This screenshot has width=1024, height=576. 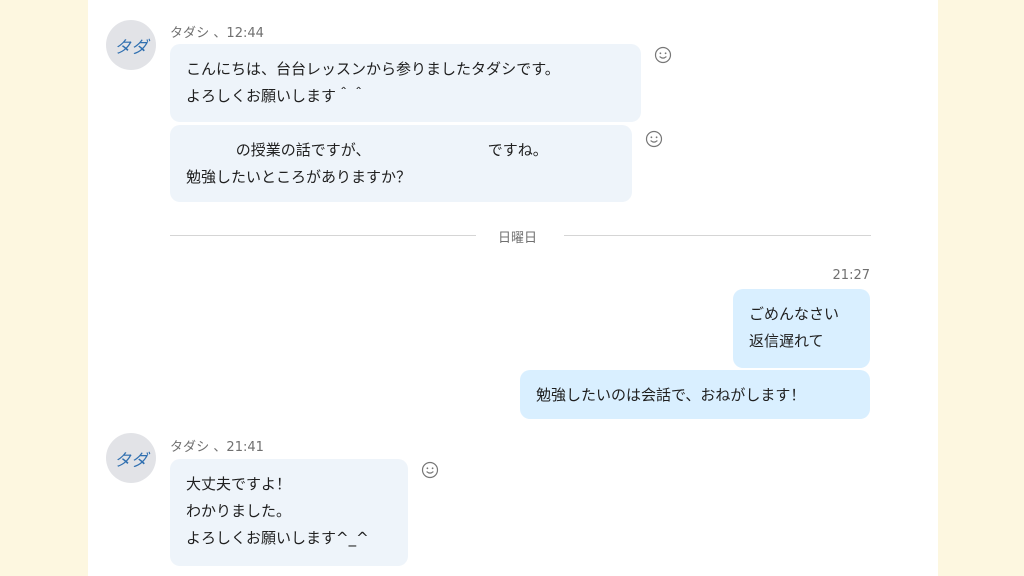 What do you see at coordinates (277, 538) in the screenshot?
I see `message-line: よろしくお願いします^_^` at bounding box center [277, 538].